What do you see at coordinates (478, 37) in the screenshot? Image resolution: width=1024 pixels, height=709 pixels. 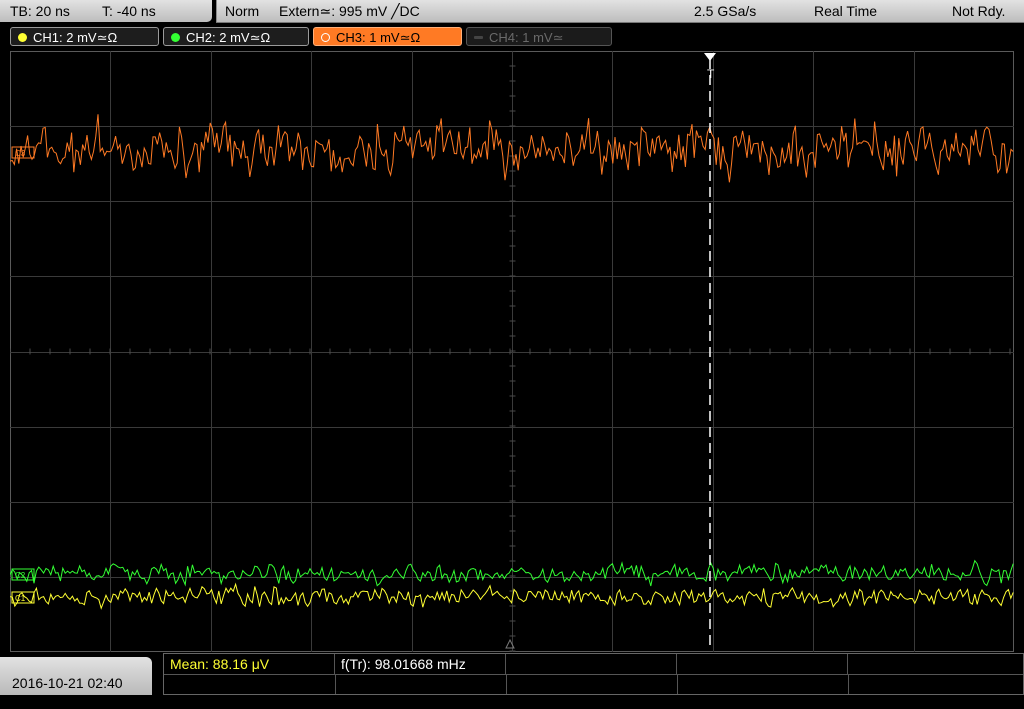 I see `channel-4-dot-icon` at bounding box center [478, 37].